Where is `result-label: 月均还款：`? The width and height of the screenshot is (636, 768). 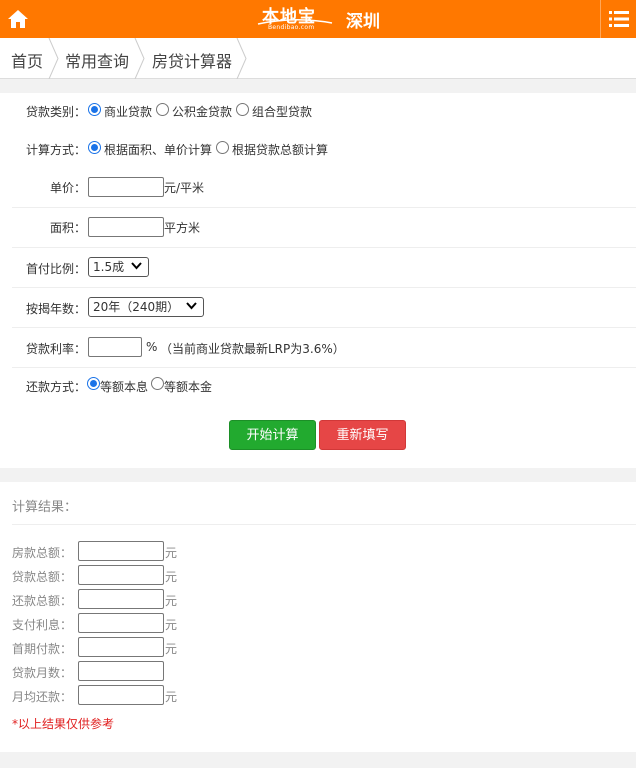
result-label: 月均还款： is located at coordinates (42, 697).